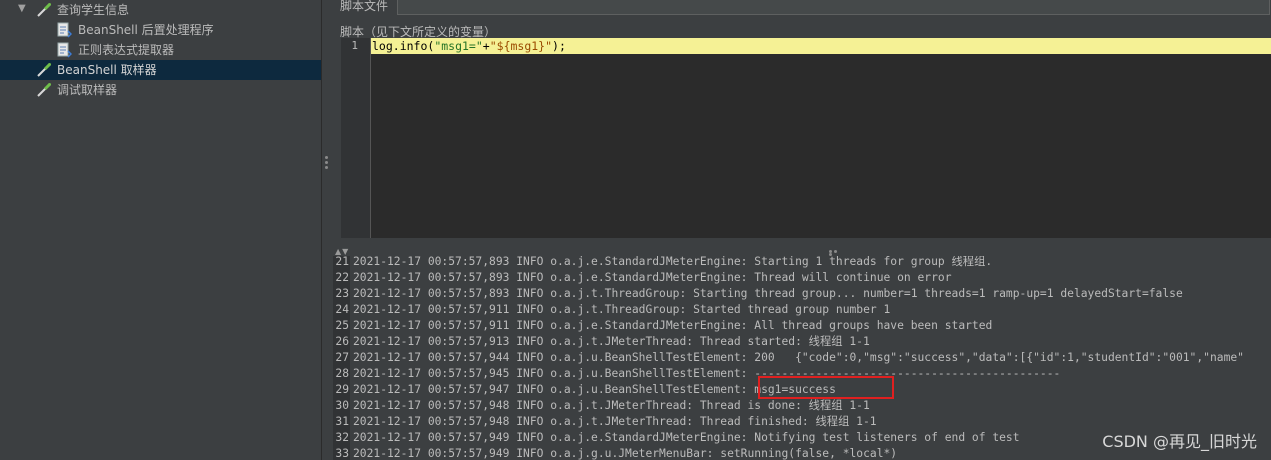  Describe the element at coordinates (342, 341) in the screenshot. I see `log-line-number: 26` at that location.